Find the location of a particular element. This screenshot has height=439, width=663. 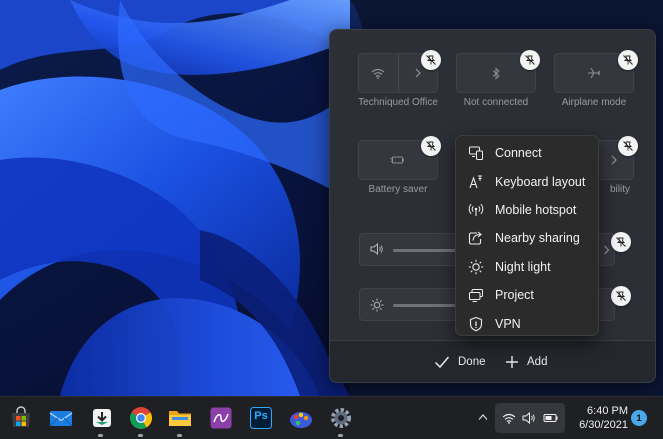

bluetooth-icon is located at coordinates (496, 73).